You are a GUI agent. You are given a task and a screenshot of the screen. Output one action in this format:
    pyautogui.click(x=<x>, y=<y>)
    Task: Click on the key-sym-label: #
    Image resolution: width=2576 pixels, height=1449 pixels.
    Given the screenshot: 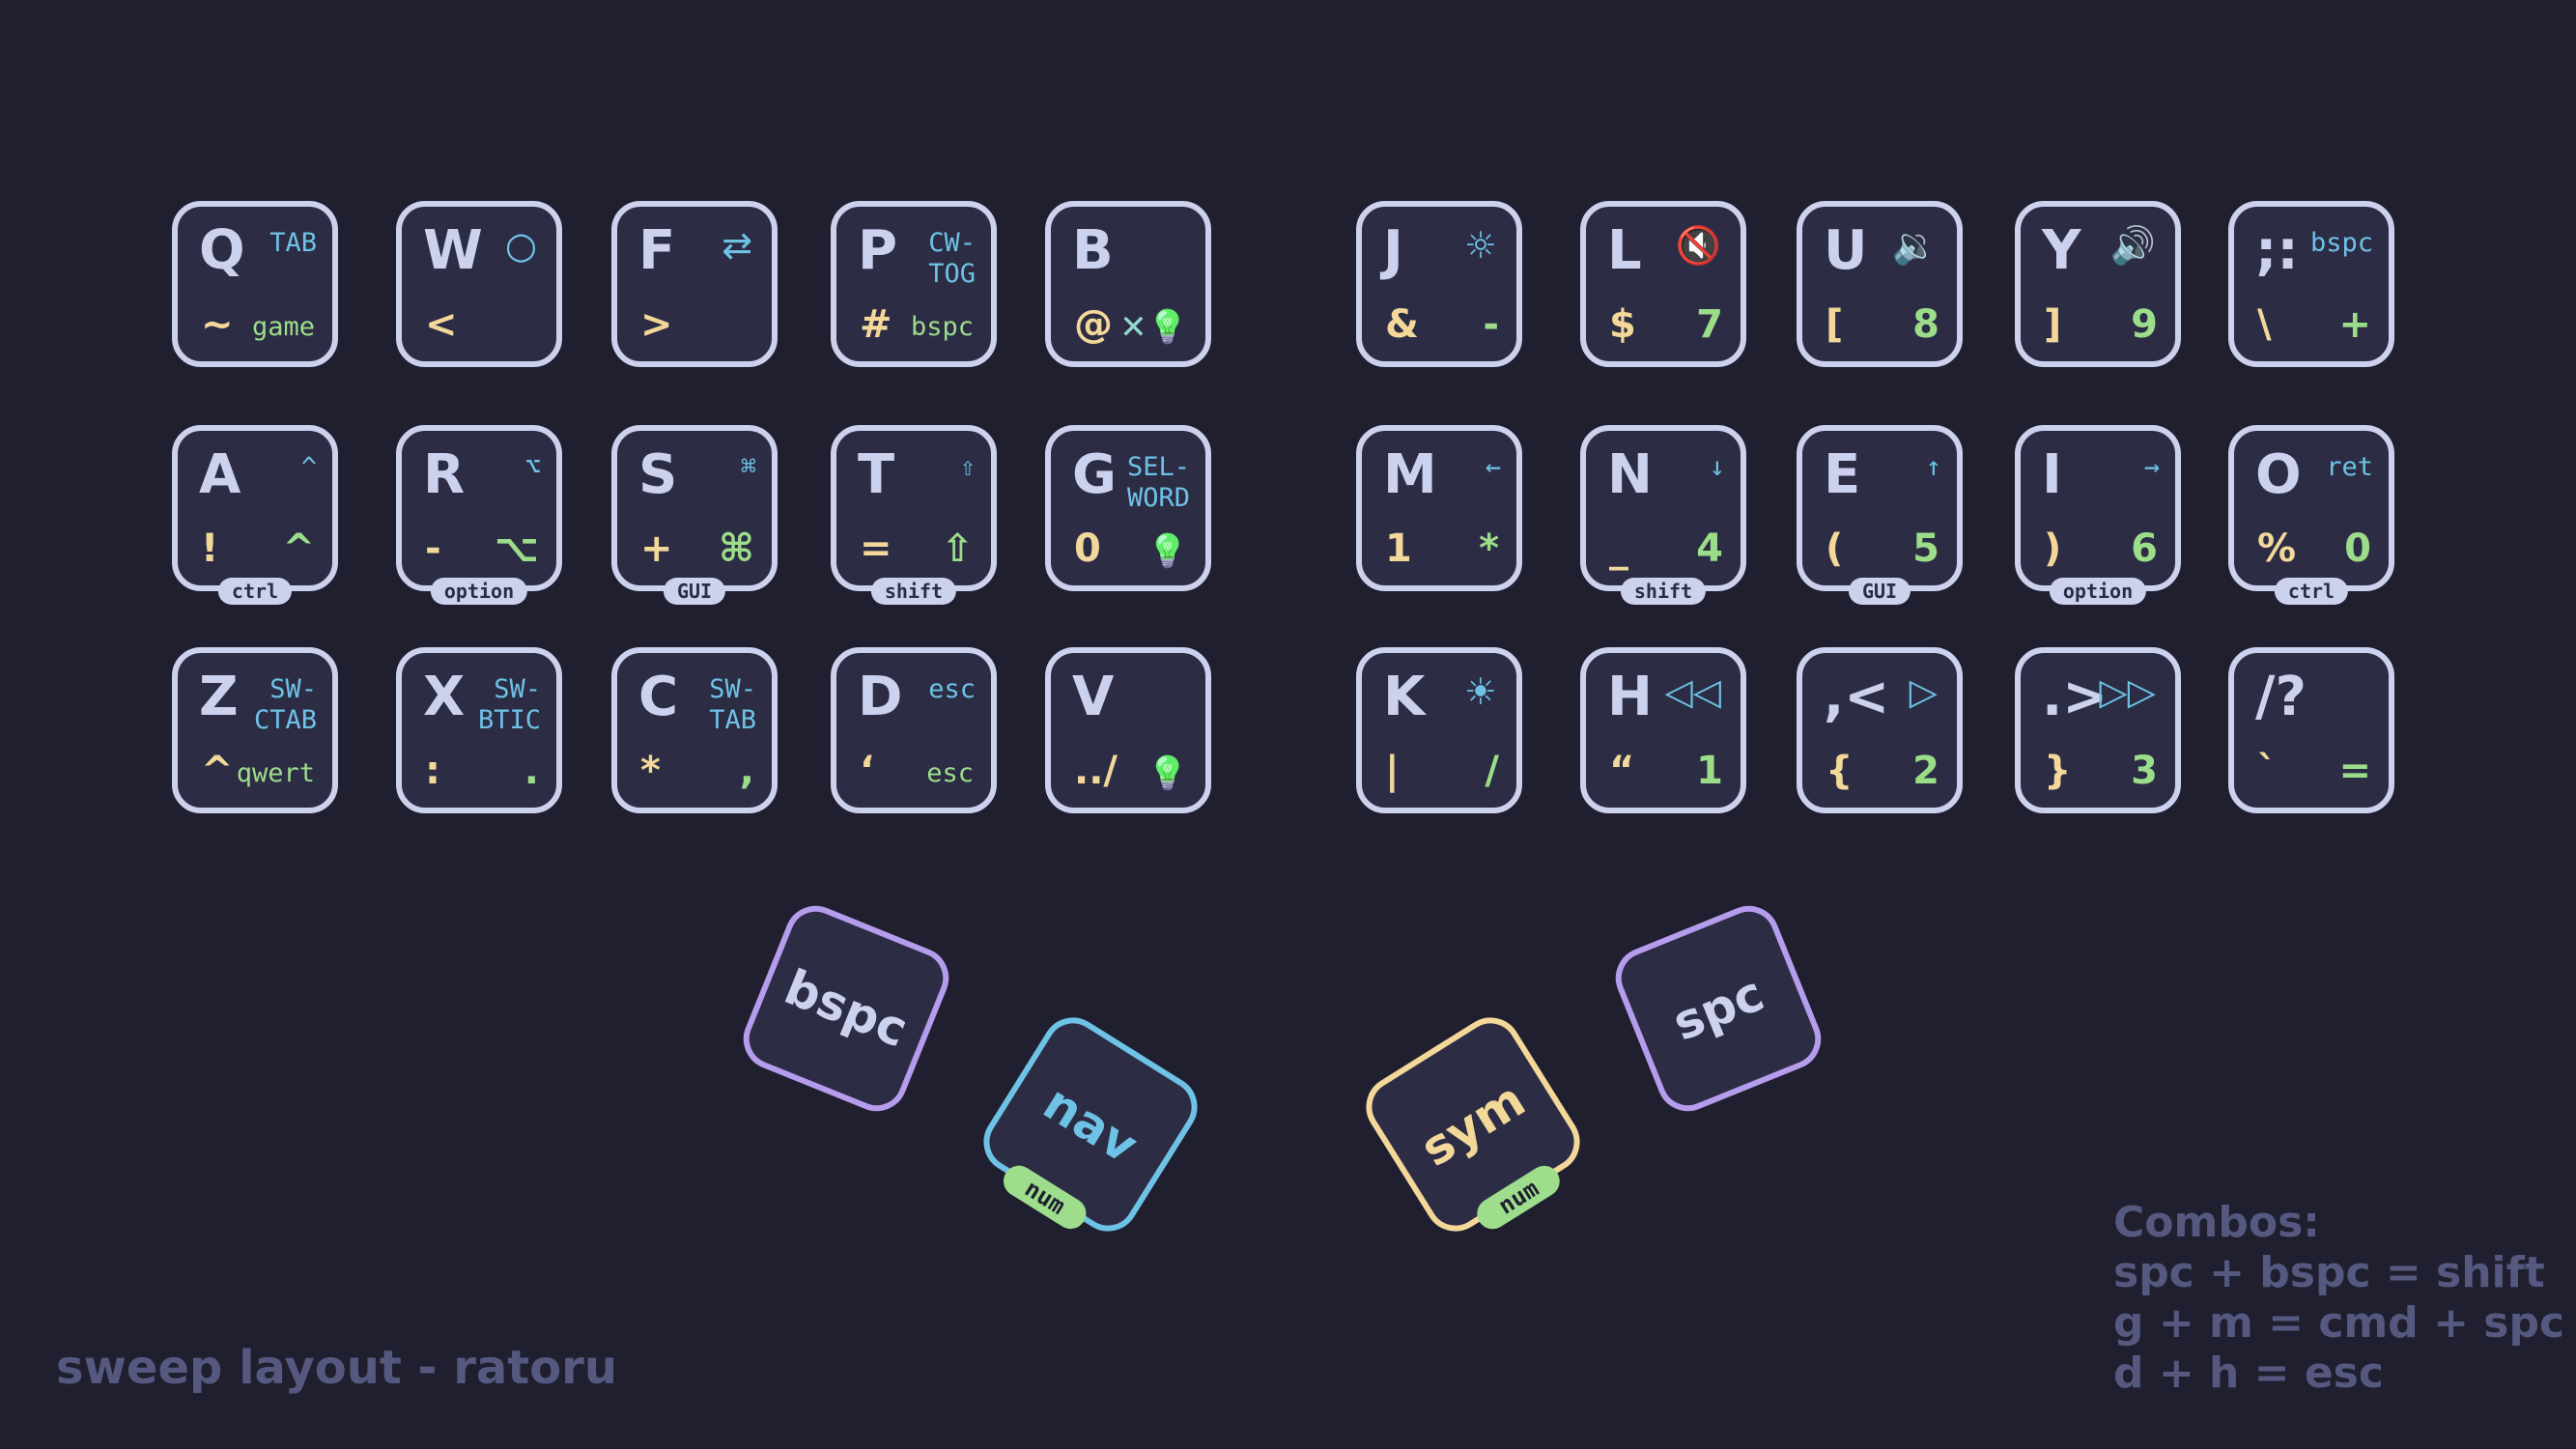 What is the action you would take?
    pyautogui.click(x=876, y=324)
    